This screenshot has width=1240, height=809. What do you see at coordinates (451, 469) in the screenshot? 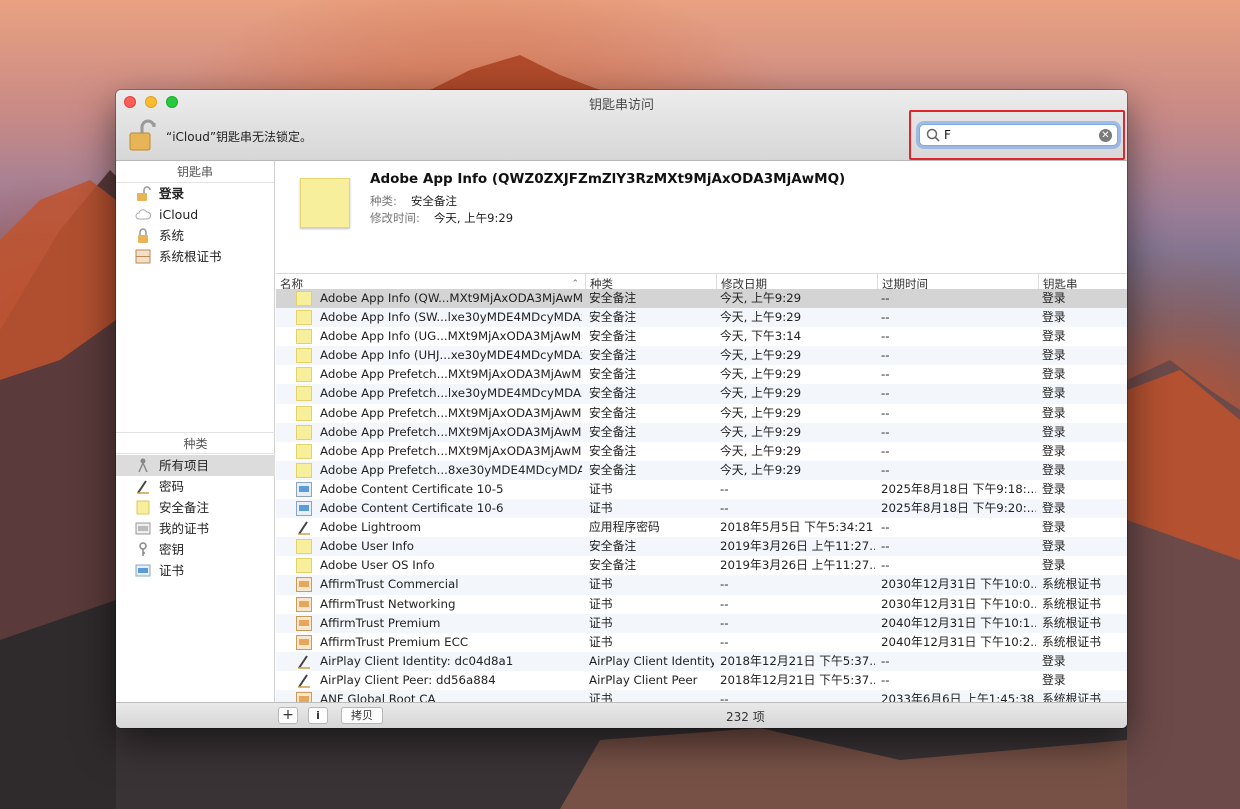
I see `cell-name: Adobe App Prefetch...8xe30yMDE4MDcyMDAx)` at bounding box center [451, 469].